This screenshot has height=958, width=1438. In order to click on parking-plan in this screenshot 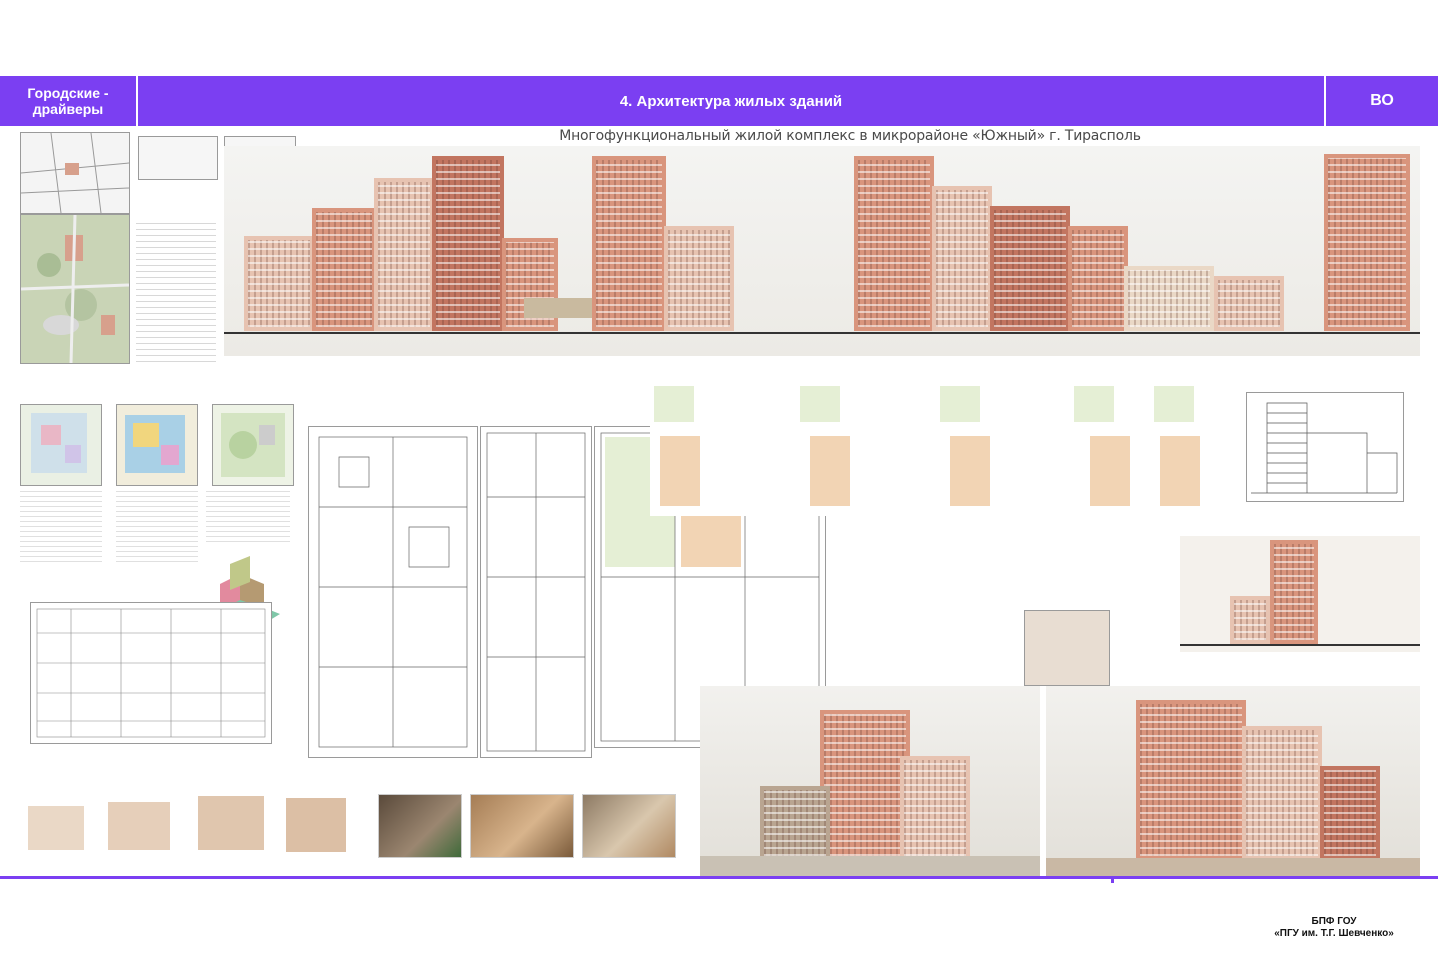, I will do `click(151, 673)`.